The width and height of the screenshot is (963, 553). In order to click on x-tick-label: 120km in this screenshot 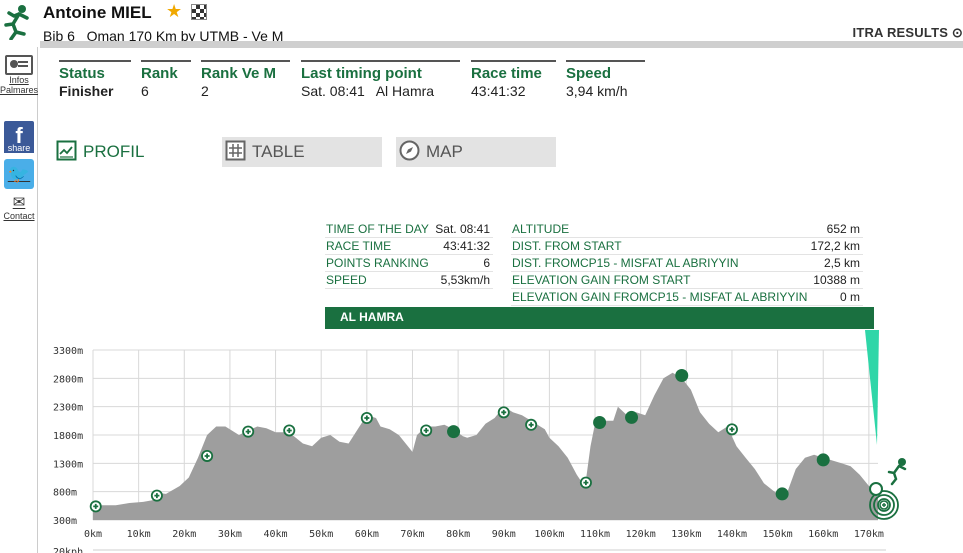, I will do `click(641, 534)`.